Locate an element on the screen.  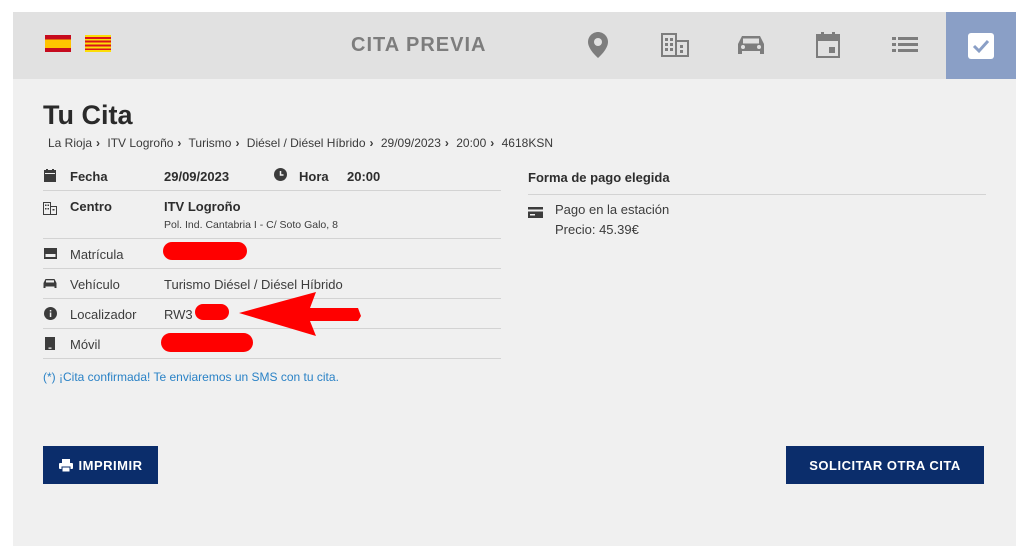
es-flag-icon is located at coordinates (58, 43).